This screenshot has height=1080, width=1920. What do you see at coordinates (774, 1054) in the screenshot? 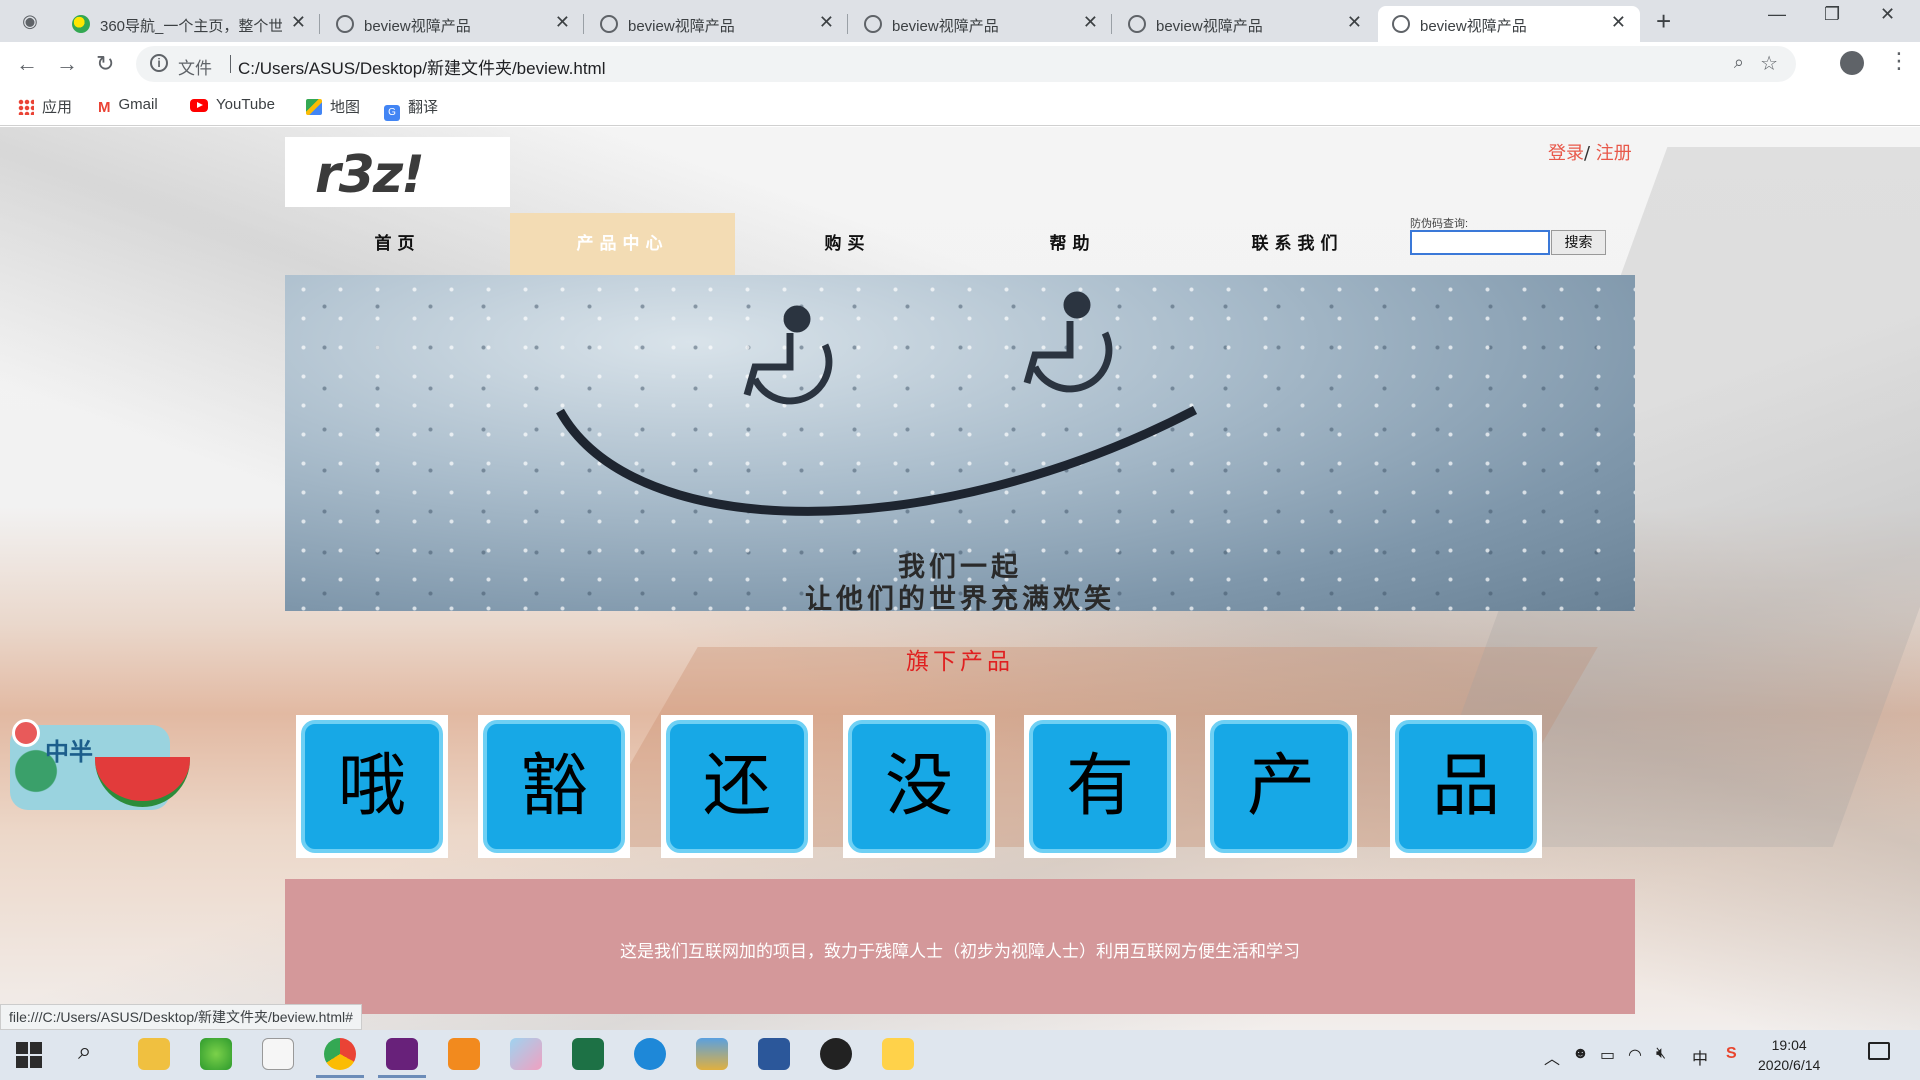
I see `word-icon` at bounding box center [774, 1054].